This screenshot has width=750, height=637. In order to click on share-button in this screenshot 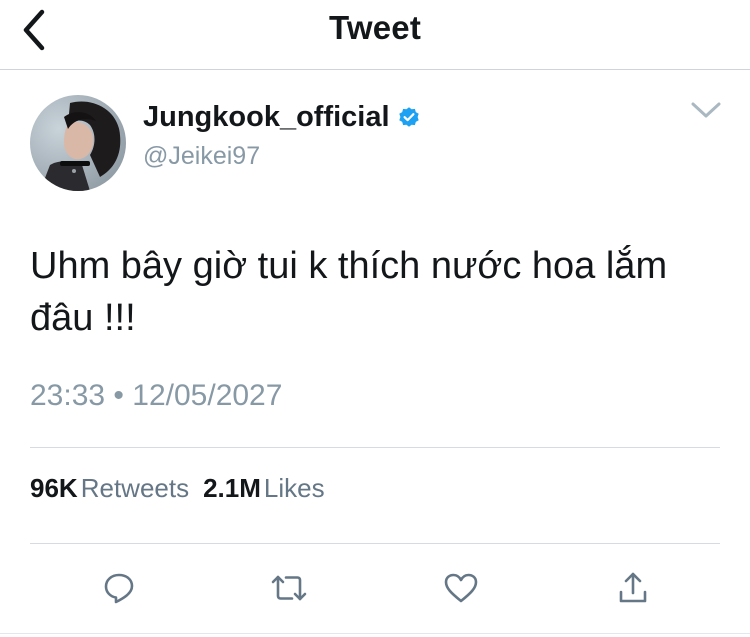, I will do `click(633, 588)`.